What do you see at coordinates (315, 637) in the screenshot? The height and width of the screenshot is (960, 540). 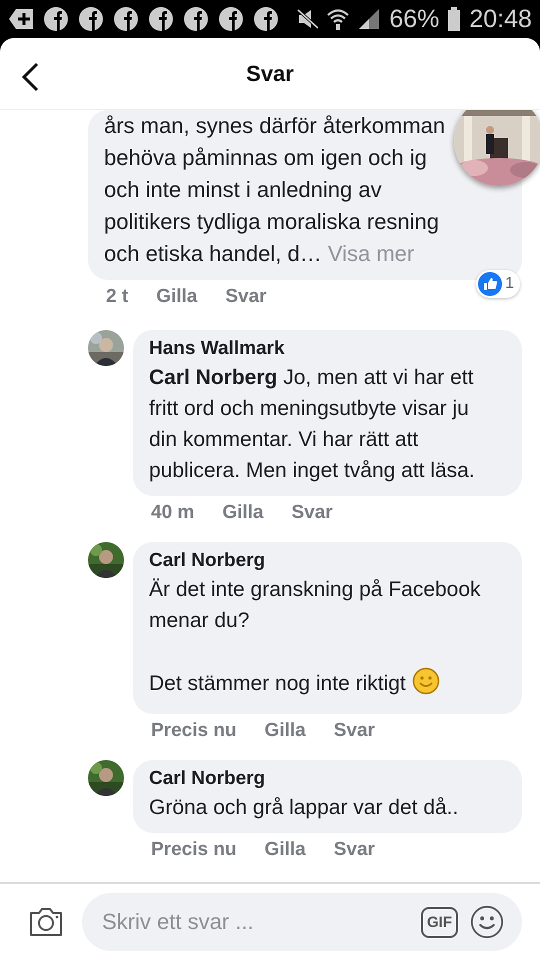 I see `comment-text: Är det inte granskning på Facebook menar du? Det stämmer nog inte riktigt` at bounding box center [315, 637].